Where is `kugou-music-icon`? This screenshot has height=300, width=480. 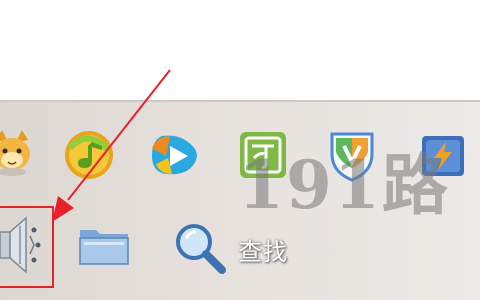
kugou-music-icon is located at coordinates (89, 155).